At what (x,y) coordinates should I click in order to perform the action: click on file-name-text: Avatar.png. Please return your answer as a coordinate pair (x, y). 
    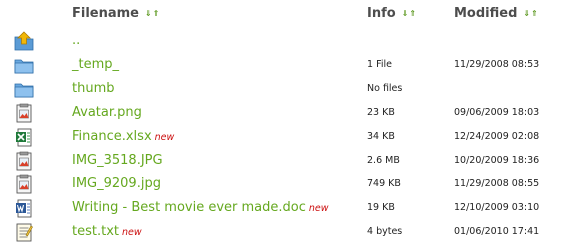
    Looking at the image, I should click on (107, 112).